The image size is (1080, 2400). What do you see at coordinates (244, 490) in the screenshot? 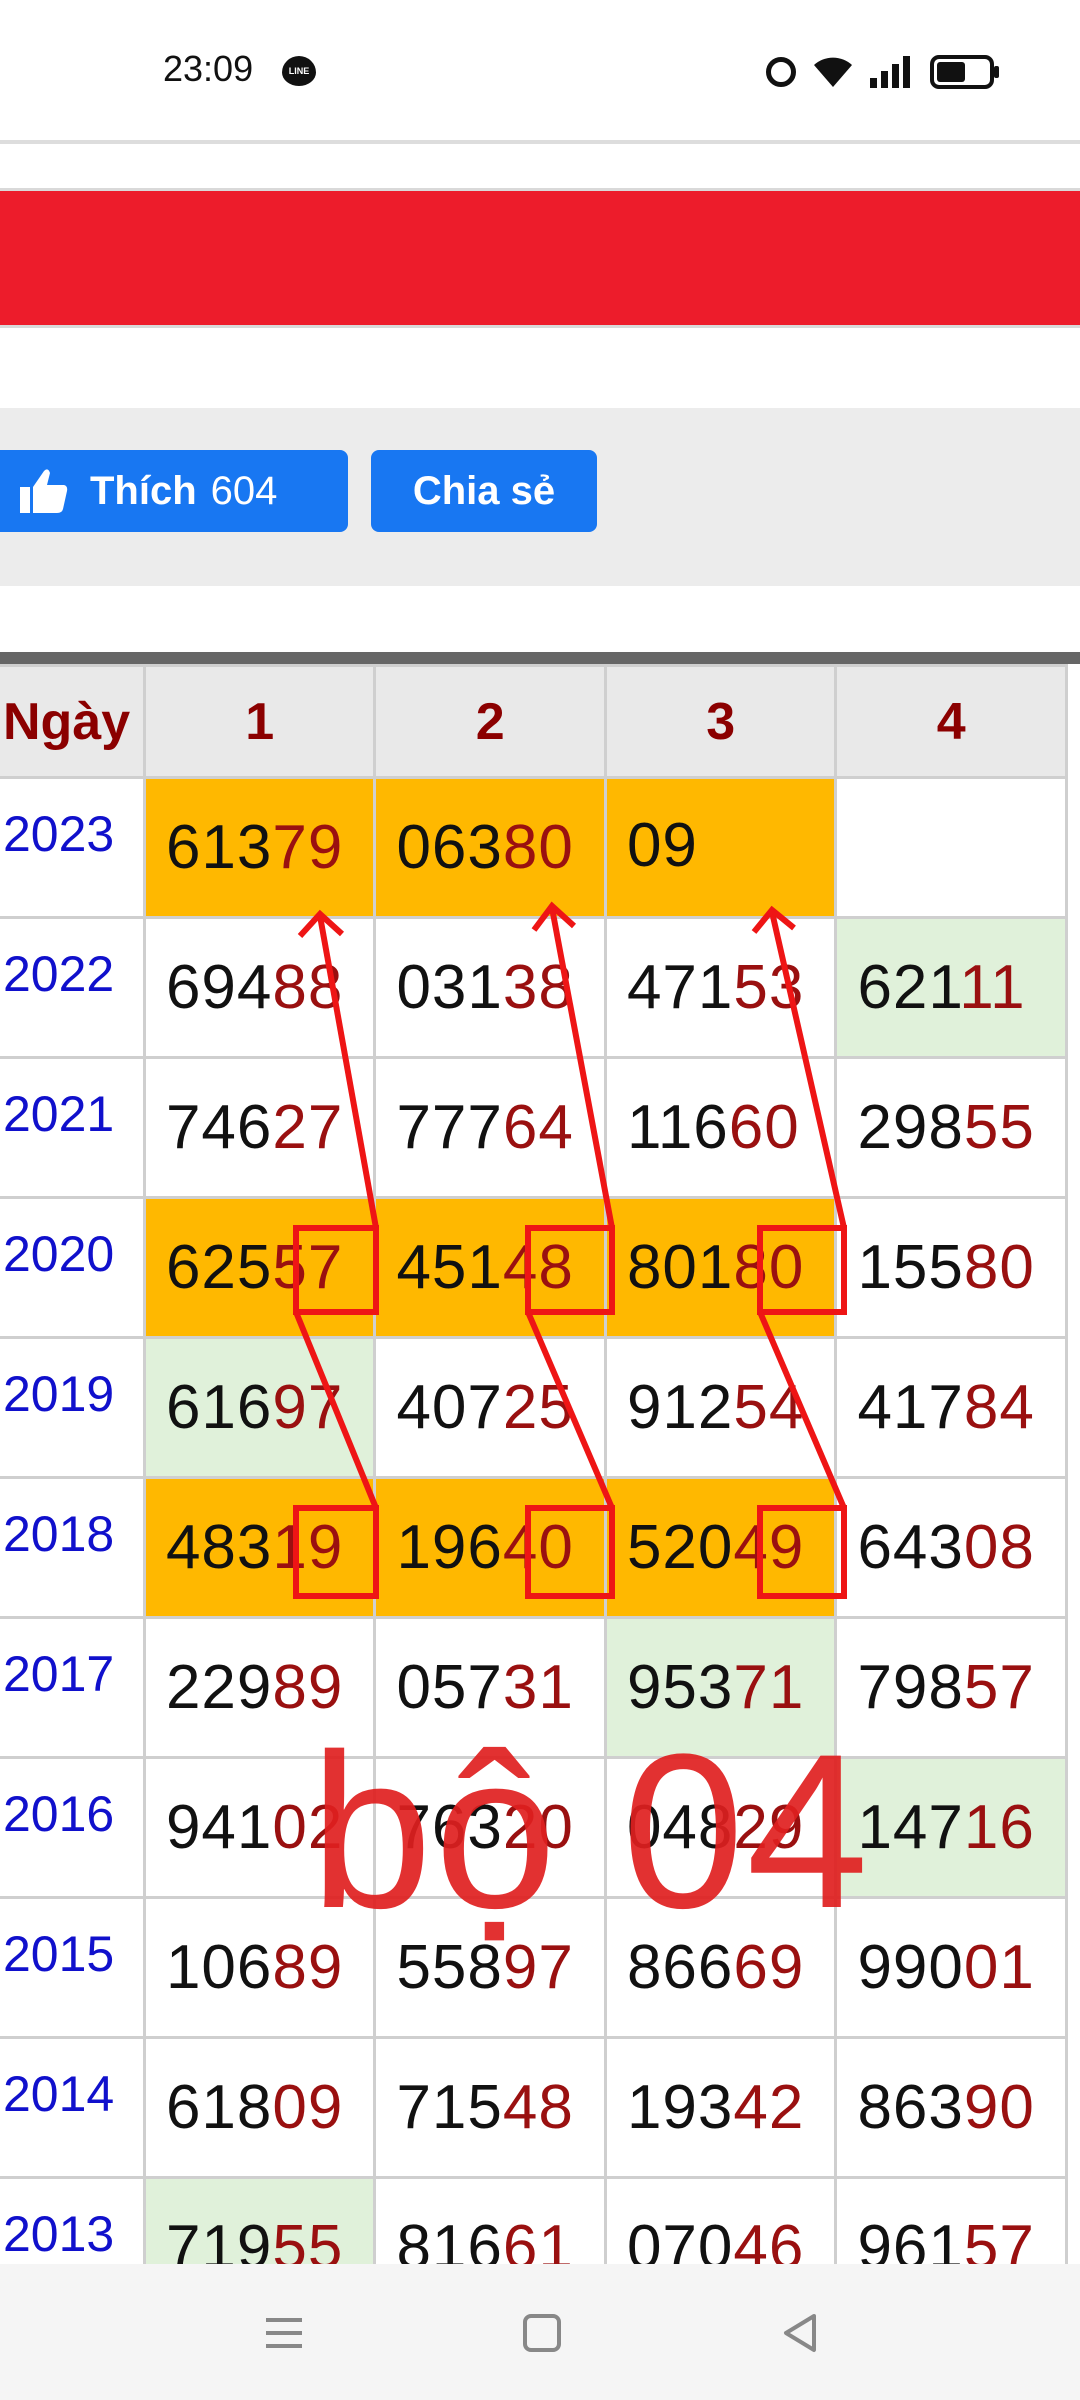
I see `like-count: 604` at bounding box center [244, 490].